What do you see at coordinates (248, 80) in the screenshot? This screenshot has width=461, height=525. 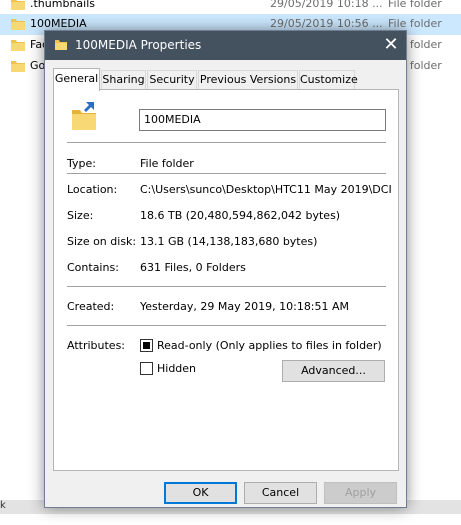 I see `tab-previous-versions: Previous Versions` at bounding box center [248, 80].